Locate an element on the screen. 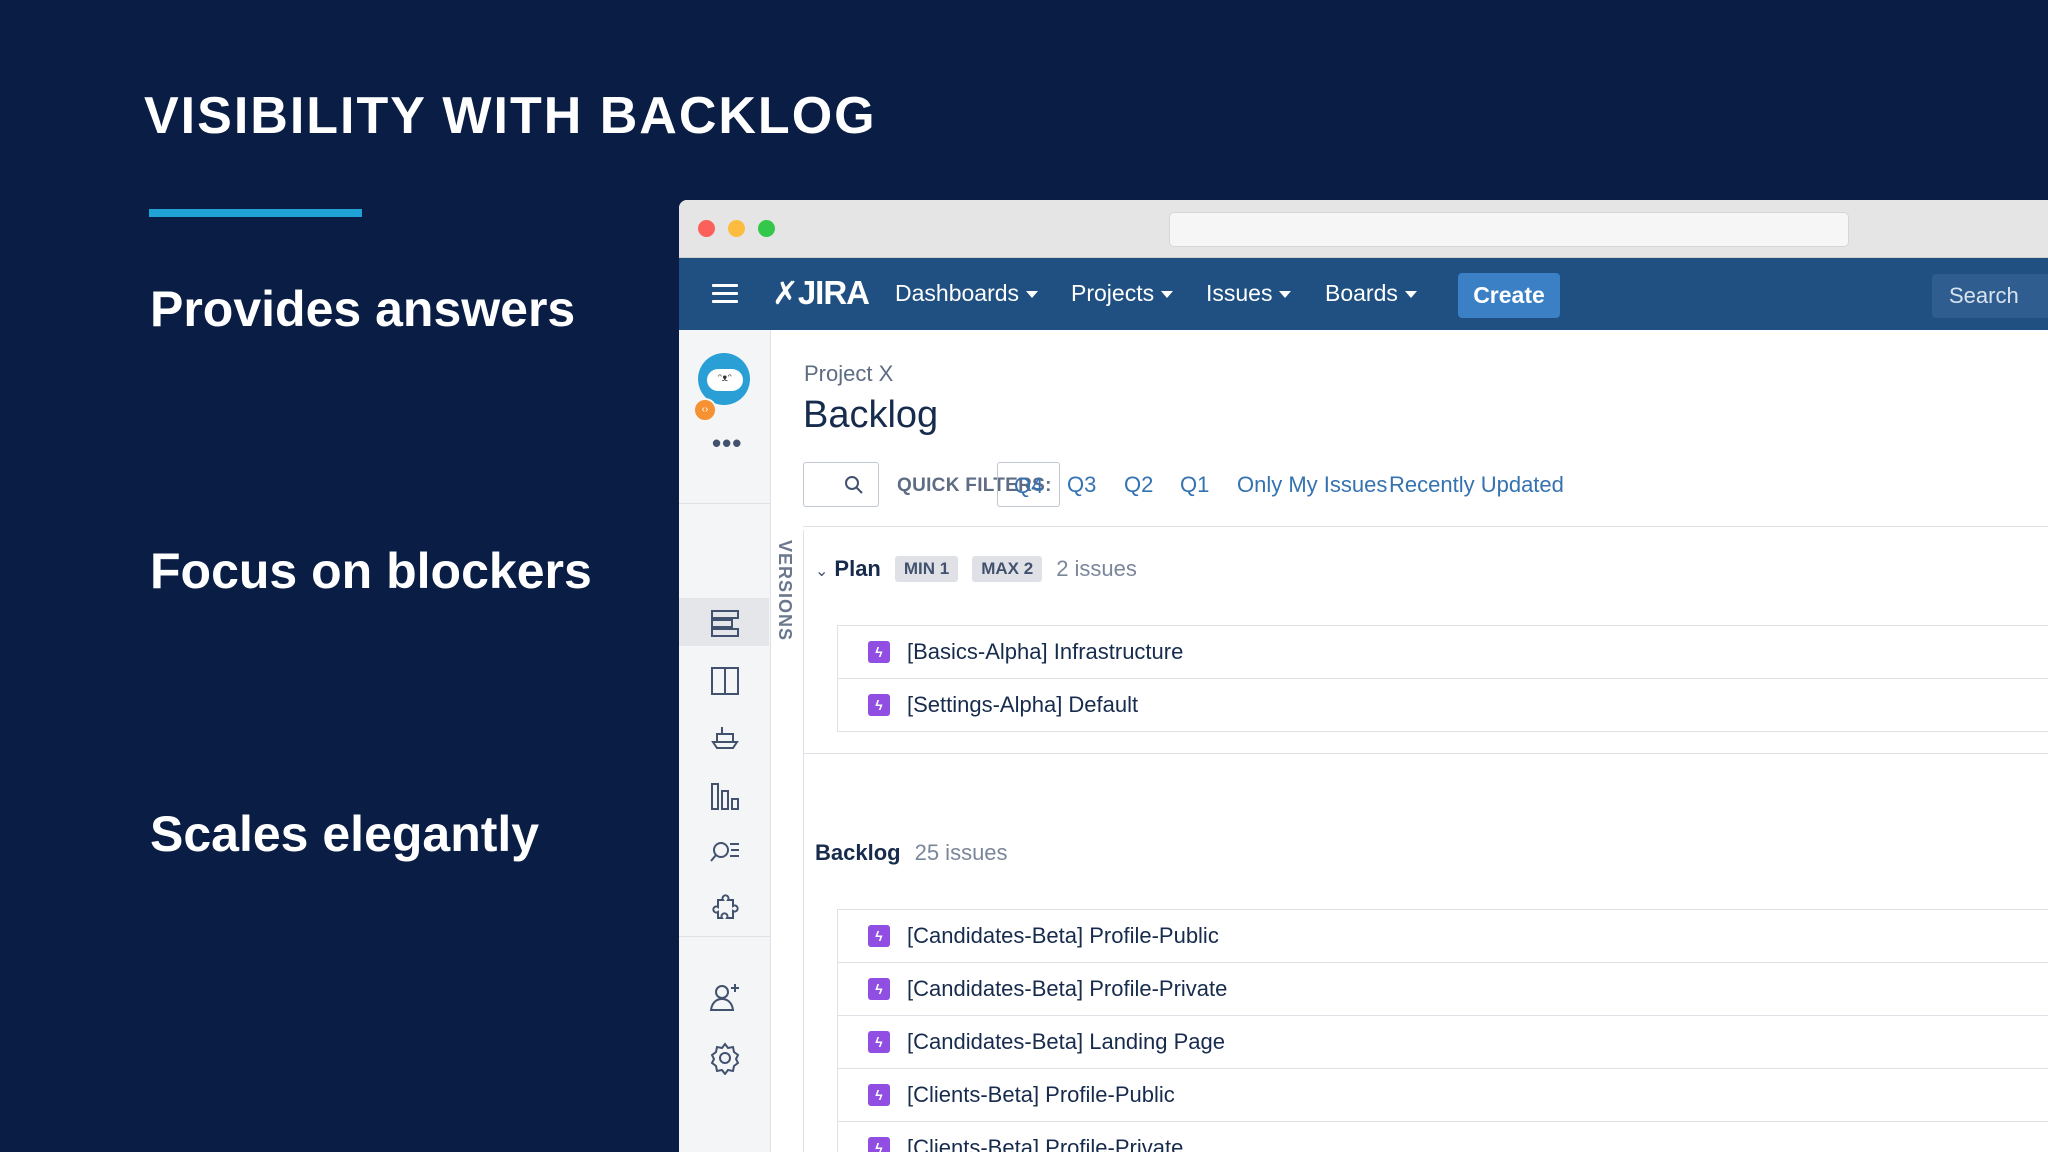  point-focus-on-blockers: Focus on blockers is located at coordinates (371, 571).